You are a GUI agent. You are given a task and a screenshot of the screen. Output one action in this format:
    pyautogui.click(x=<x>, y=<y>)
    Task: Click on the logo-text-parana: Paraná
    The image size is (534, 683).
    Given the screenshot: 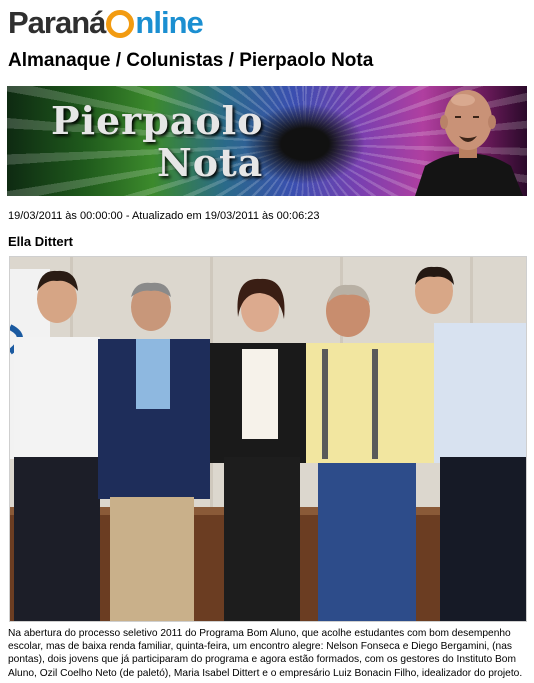 What is the action you would take?
    pyautogui.click(x=57, y=22)
    